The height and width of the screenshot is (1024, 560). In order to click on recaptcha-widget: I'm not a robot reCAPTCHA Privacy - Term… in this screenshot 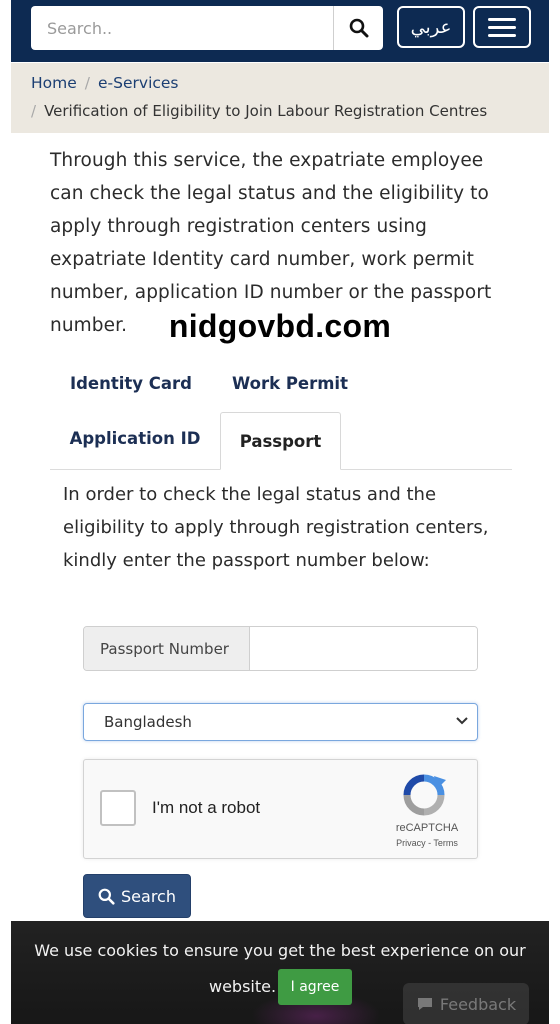, I will do `click(280, 809)`.